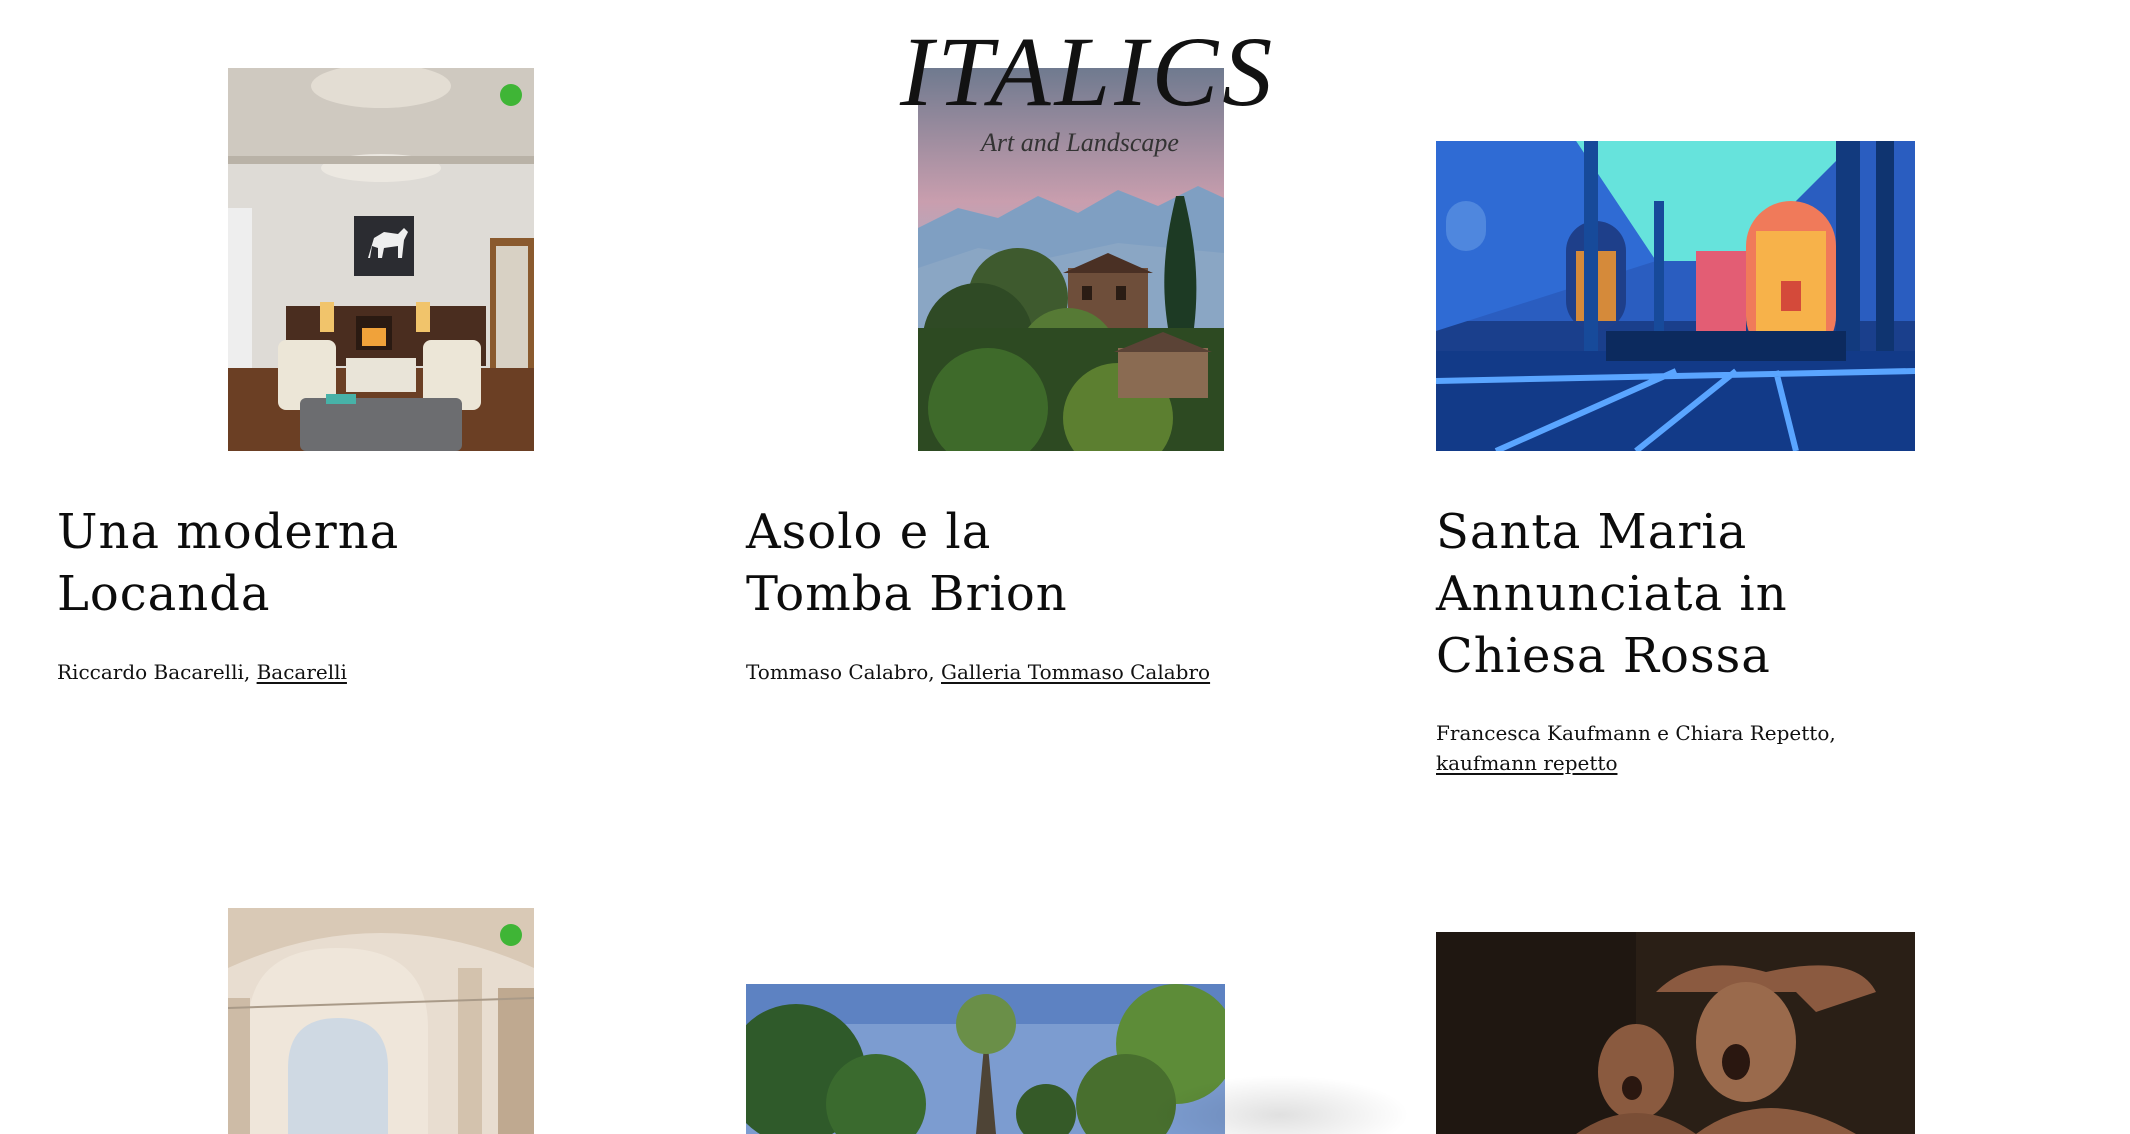 This screenshot has width=2130, height=1134. Describe the element at coordinates (1686, 594) in the screenshot. I see `card-title: Santa Maria Annunciata in Chiesa Rossa` at that location.